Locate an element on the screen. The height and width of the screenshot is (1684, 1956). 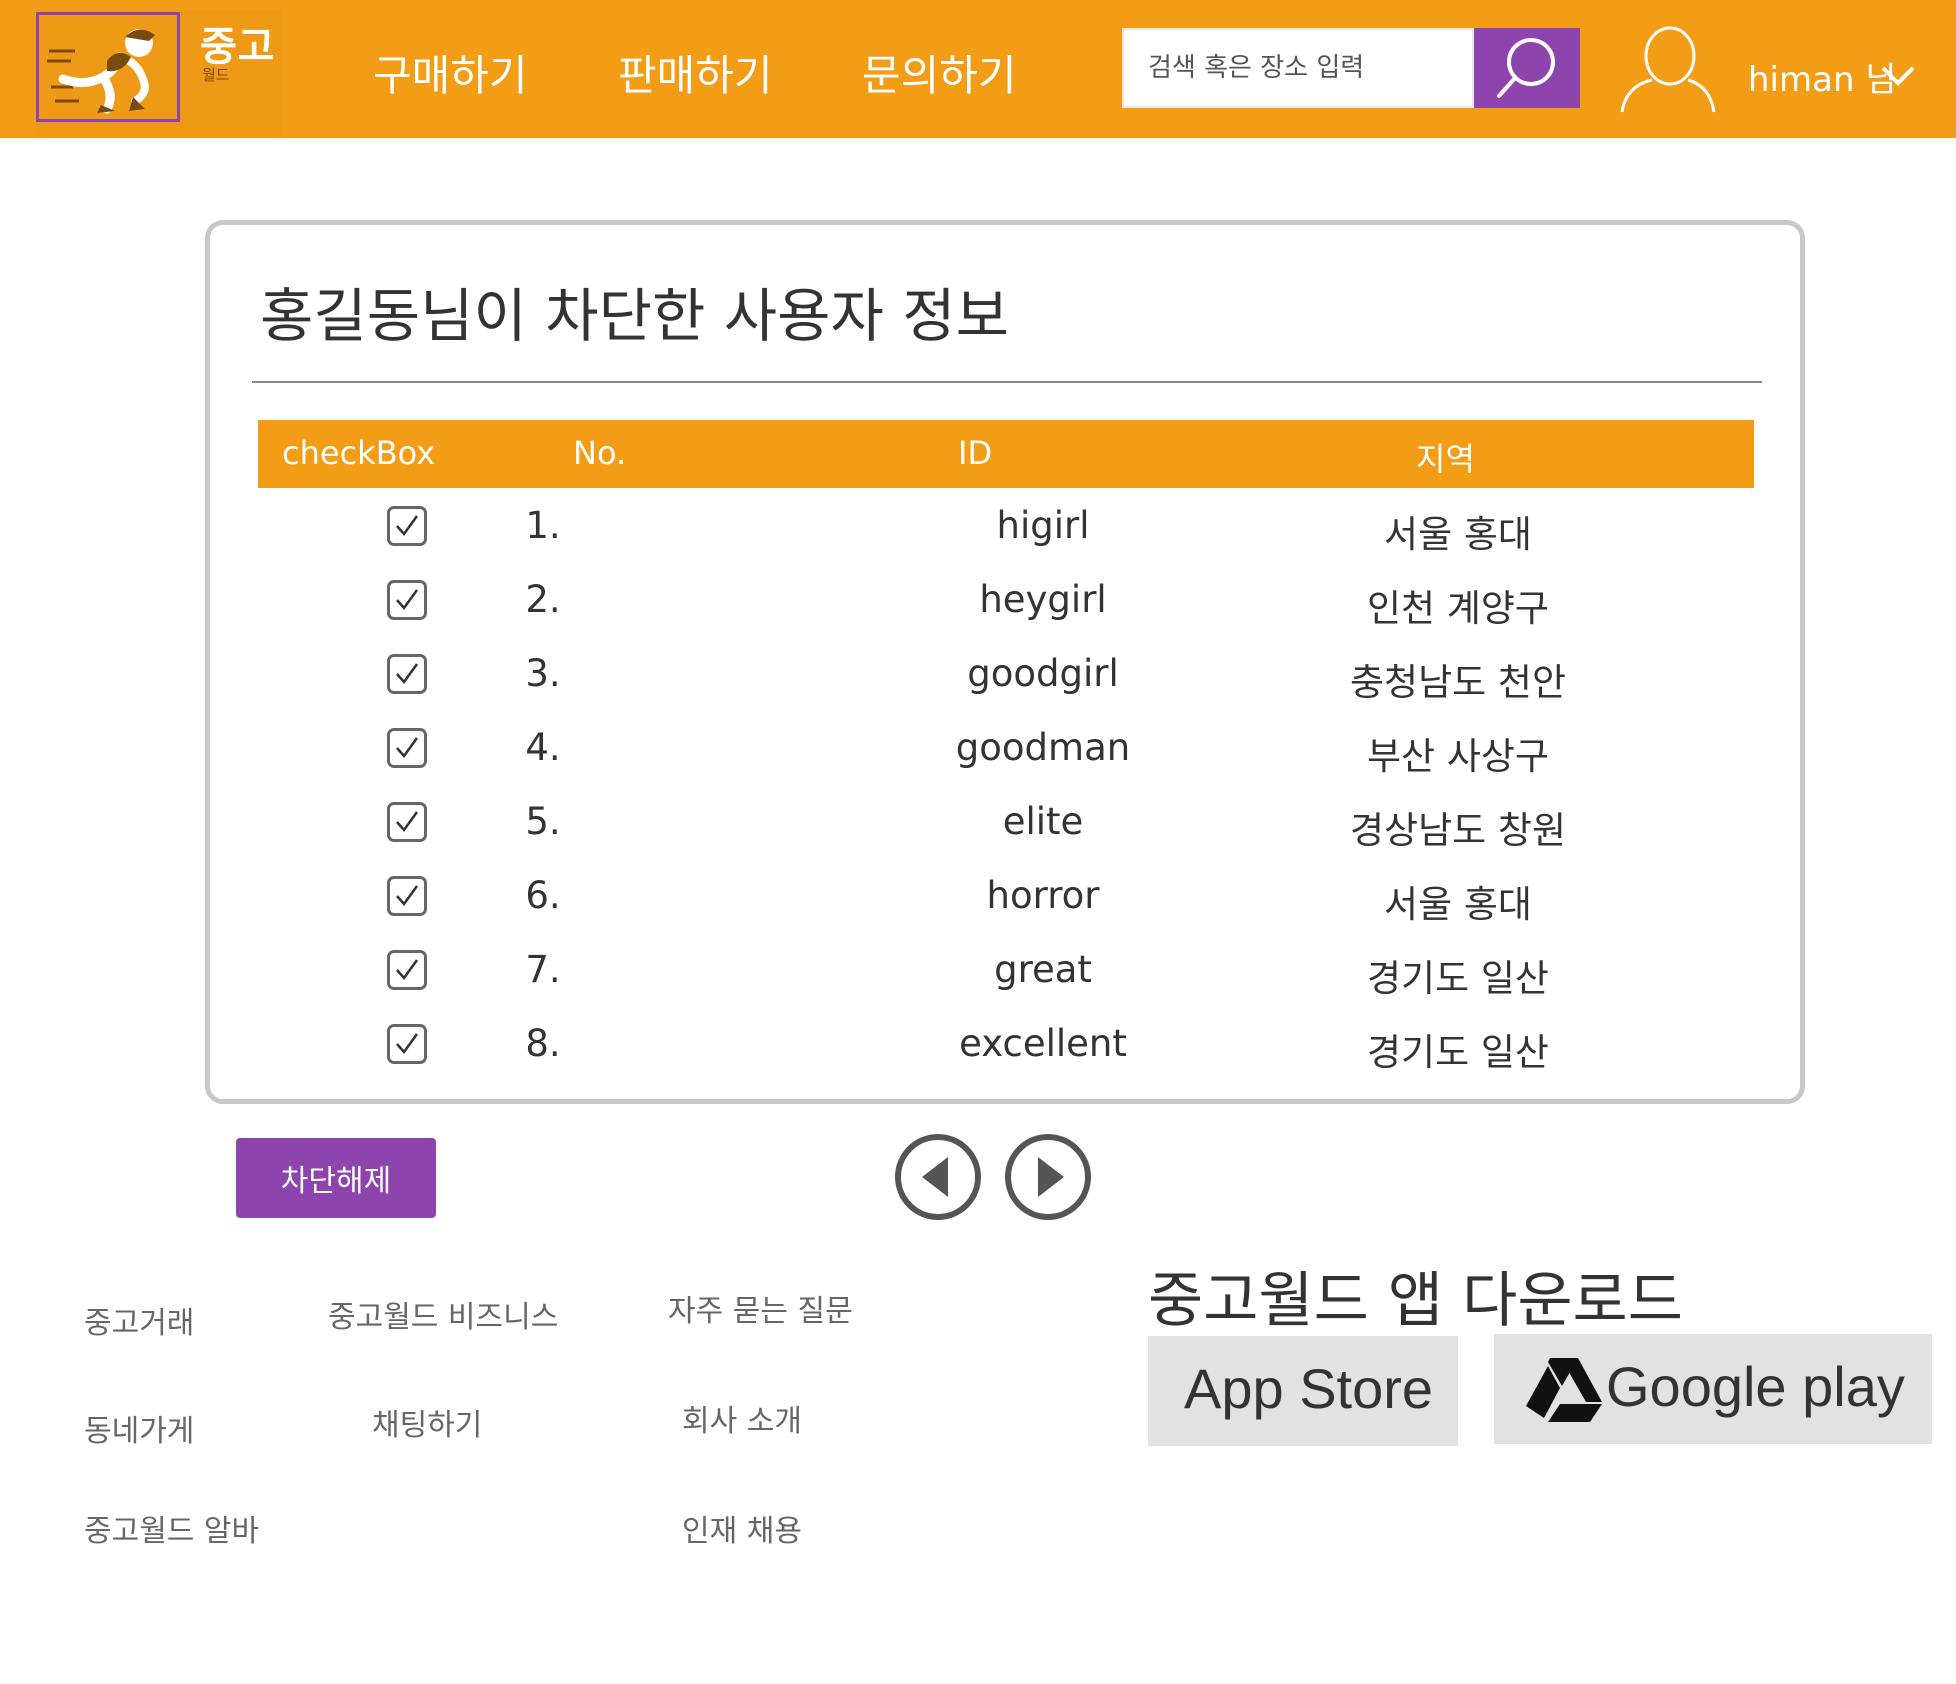
running-mascot-icon is located at coordinates (101, 71).